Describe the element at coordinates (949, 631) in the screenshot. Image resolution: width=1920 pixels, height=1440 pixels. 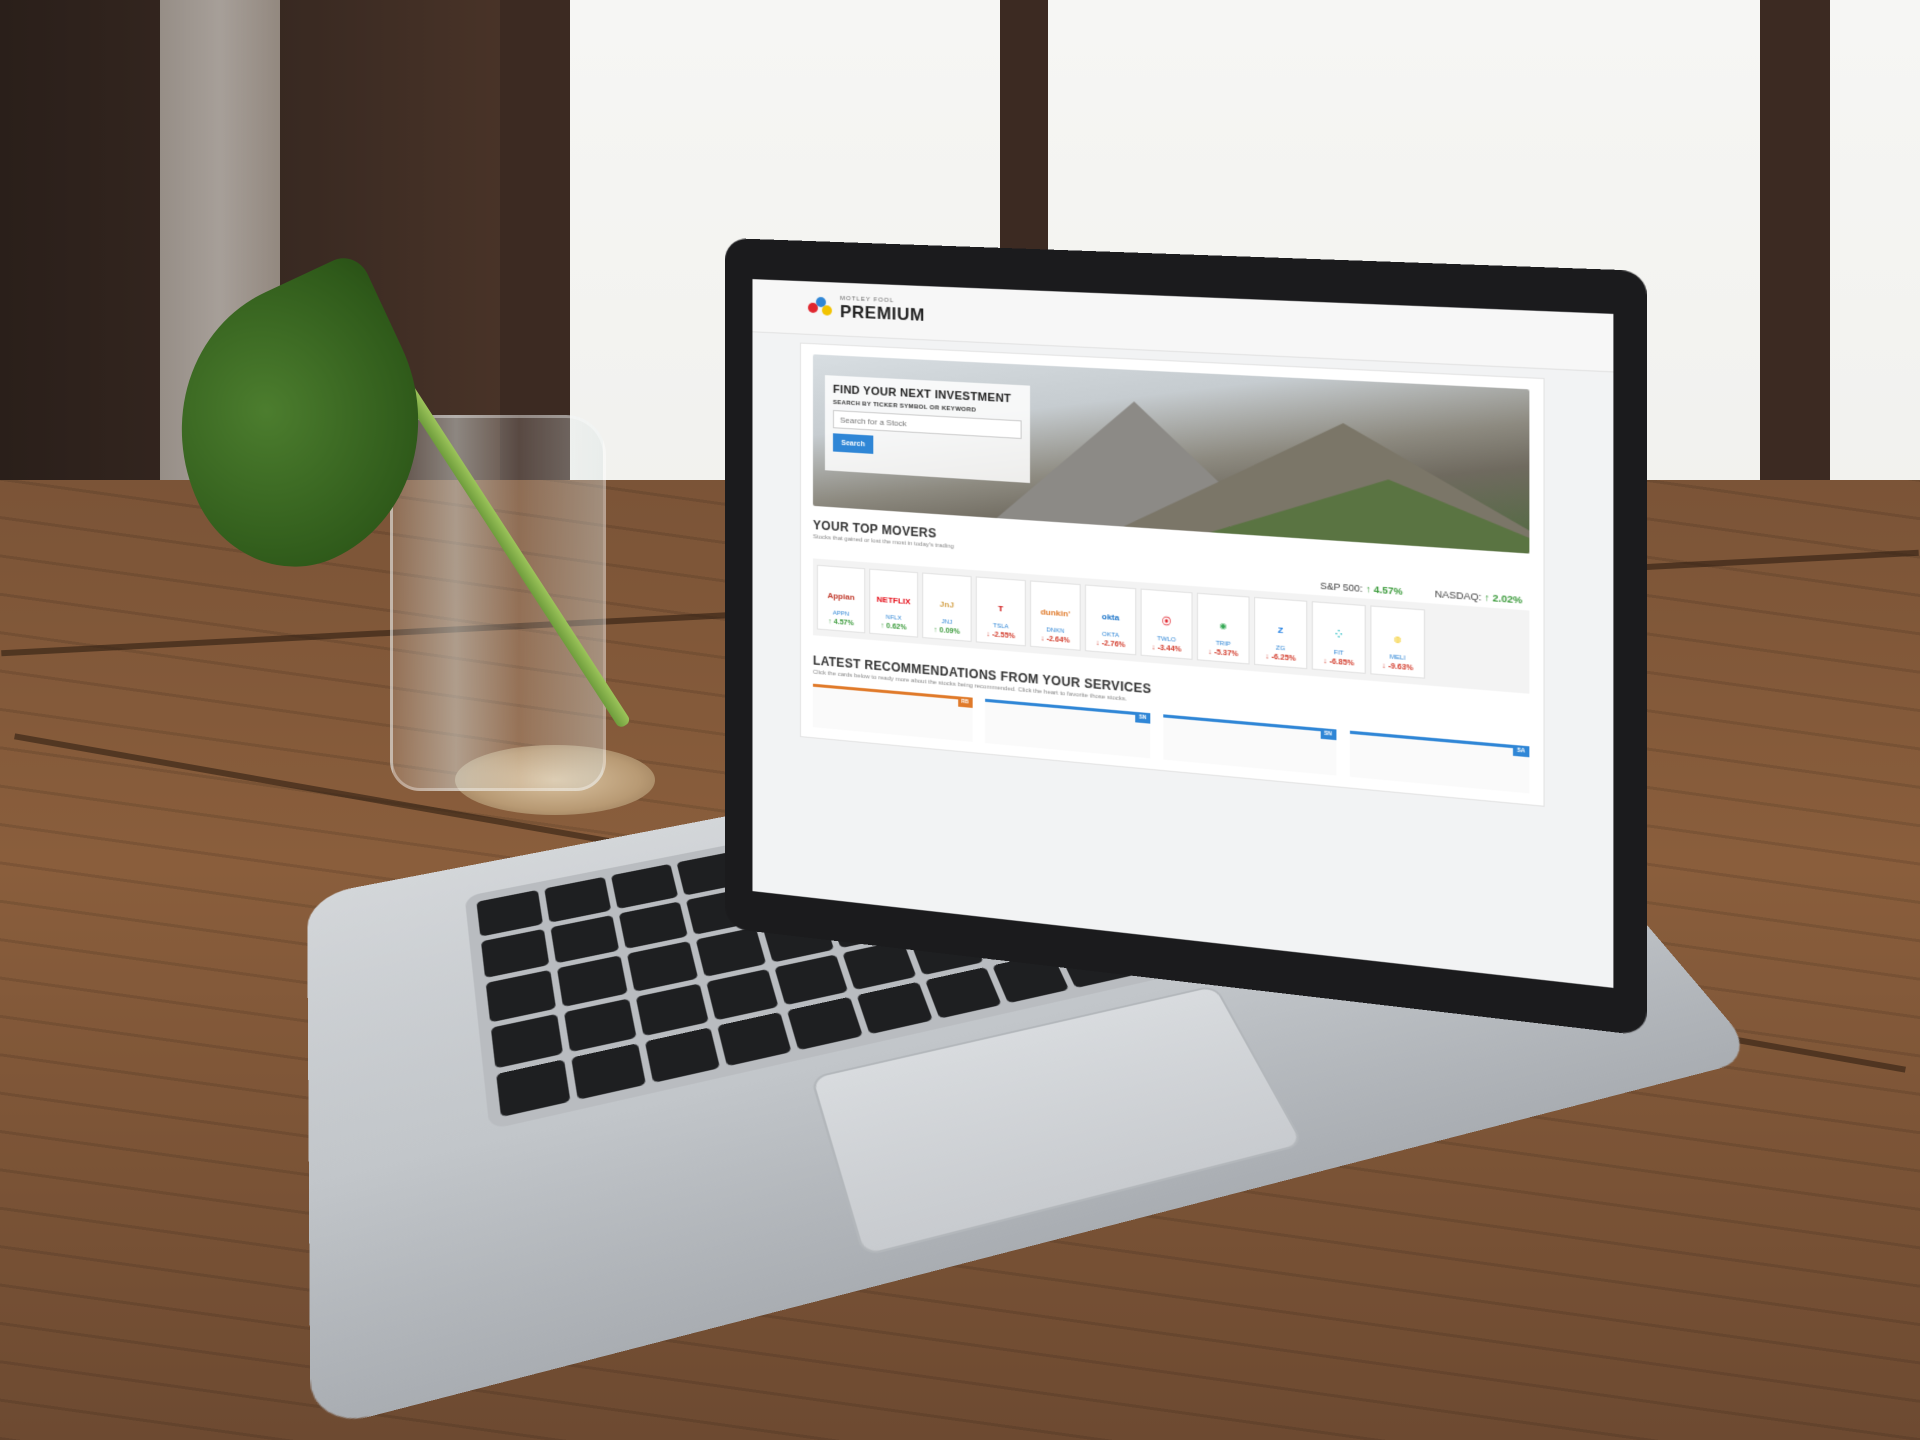
I see `change-value: 0.09%` at that location.